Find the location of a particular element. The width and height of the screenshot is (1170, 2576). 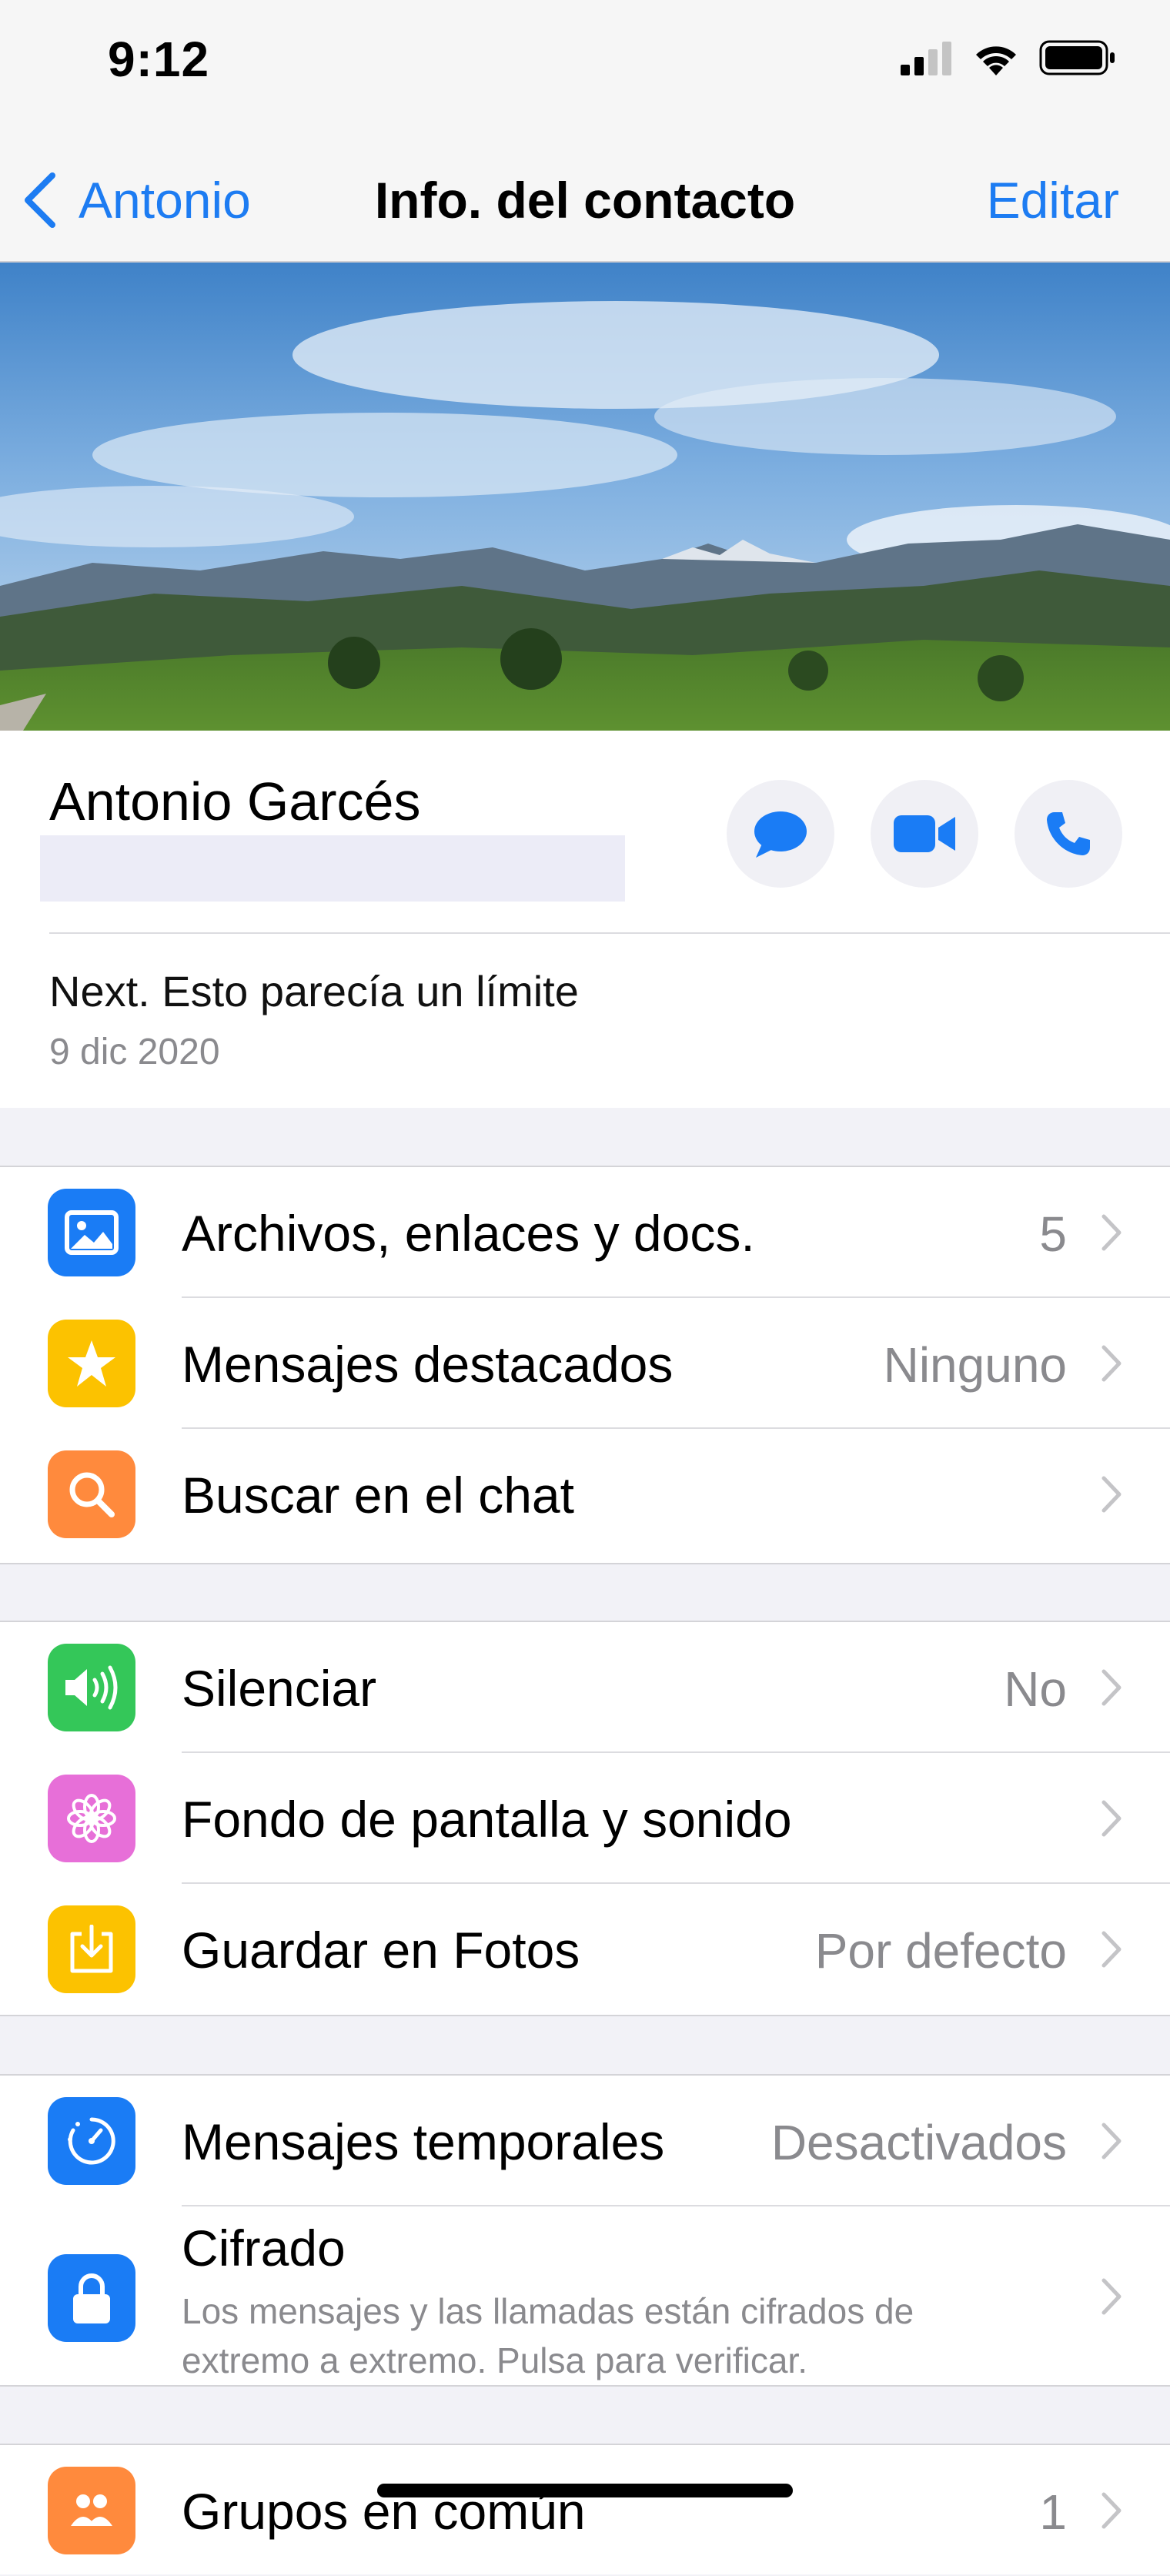

files-label: Archivos, enlaces y docs. is located at coordinates (468, 1234).